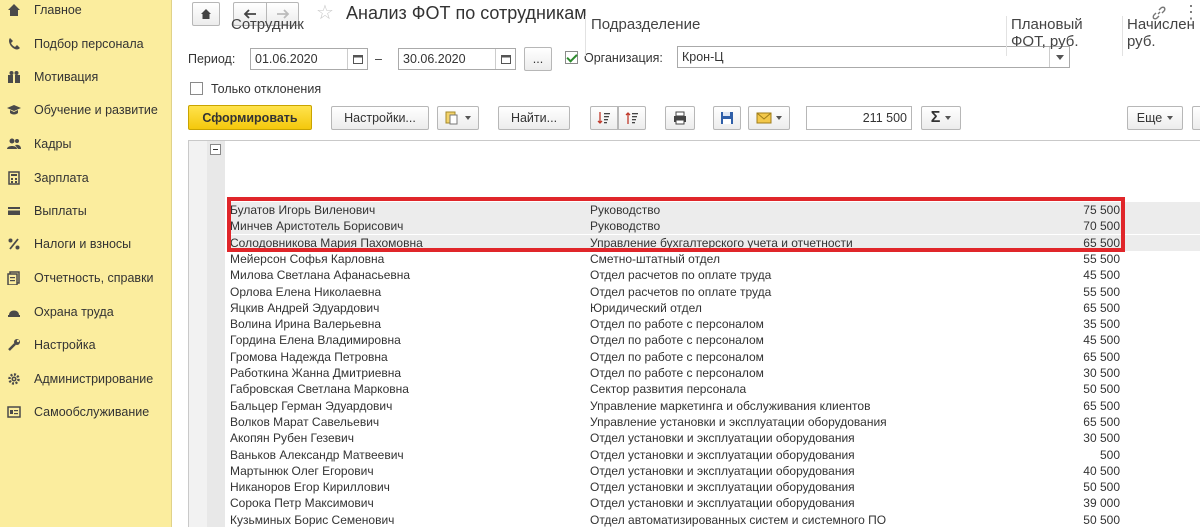 The image size is (1200, 527). What do you see at coordinates (14, 178) in the screenshot?
I see `calculator-icon` at bounding box center [14, 178].